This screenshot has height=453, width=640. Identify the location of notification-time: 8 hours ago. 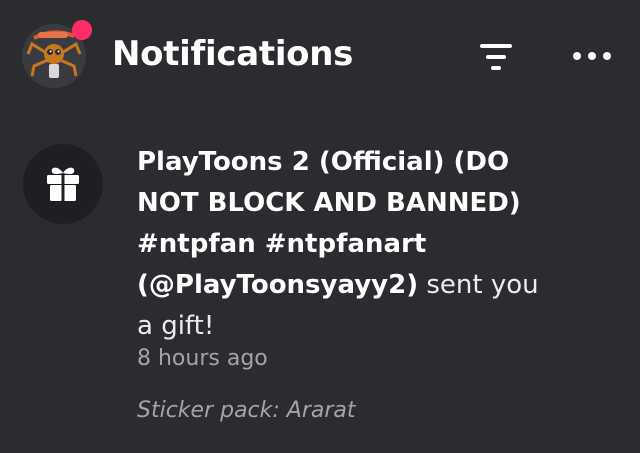
(202, 358).